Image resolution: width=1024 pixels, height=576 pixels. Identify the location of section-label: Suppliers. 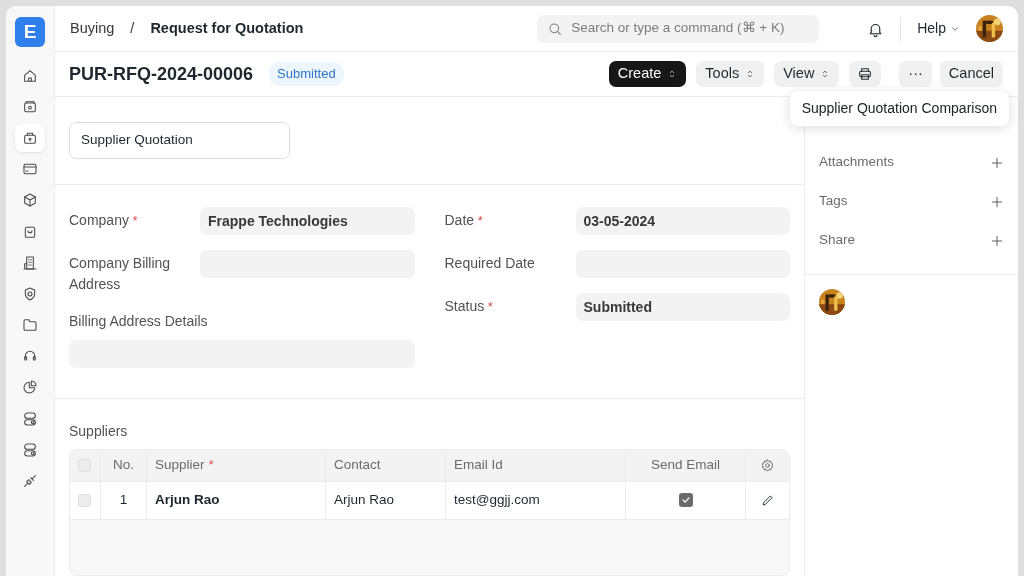
(99, 431).